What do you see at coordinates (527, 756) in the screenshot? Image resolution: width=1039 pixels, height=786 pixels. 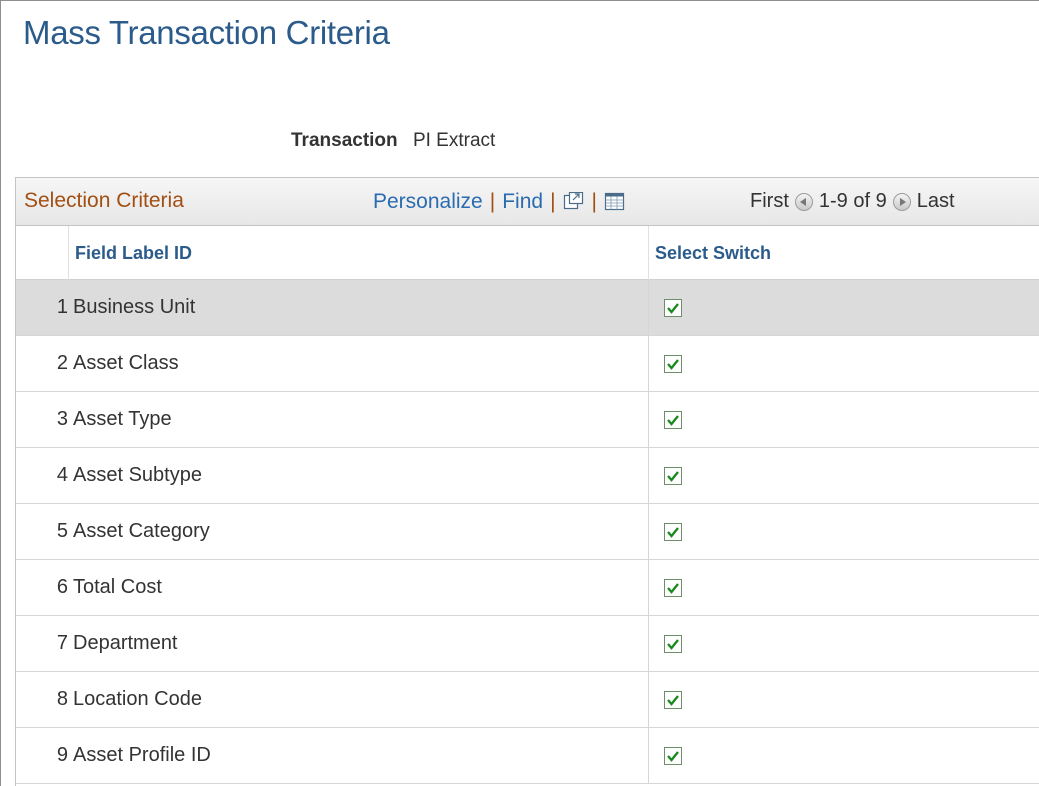 I see `table-row: 9 Asset Profile ID` at bounding box center [527, 756].